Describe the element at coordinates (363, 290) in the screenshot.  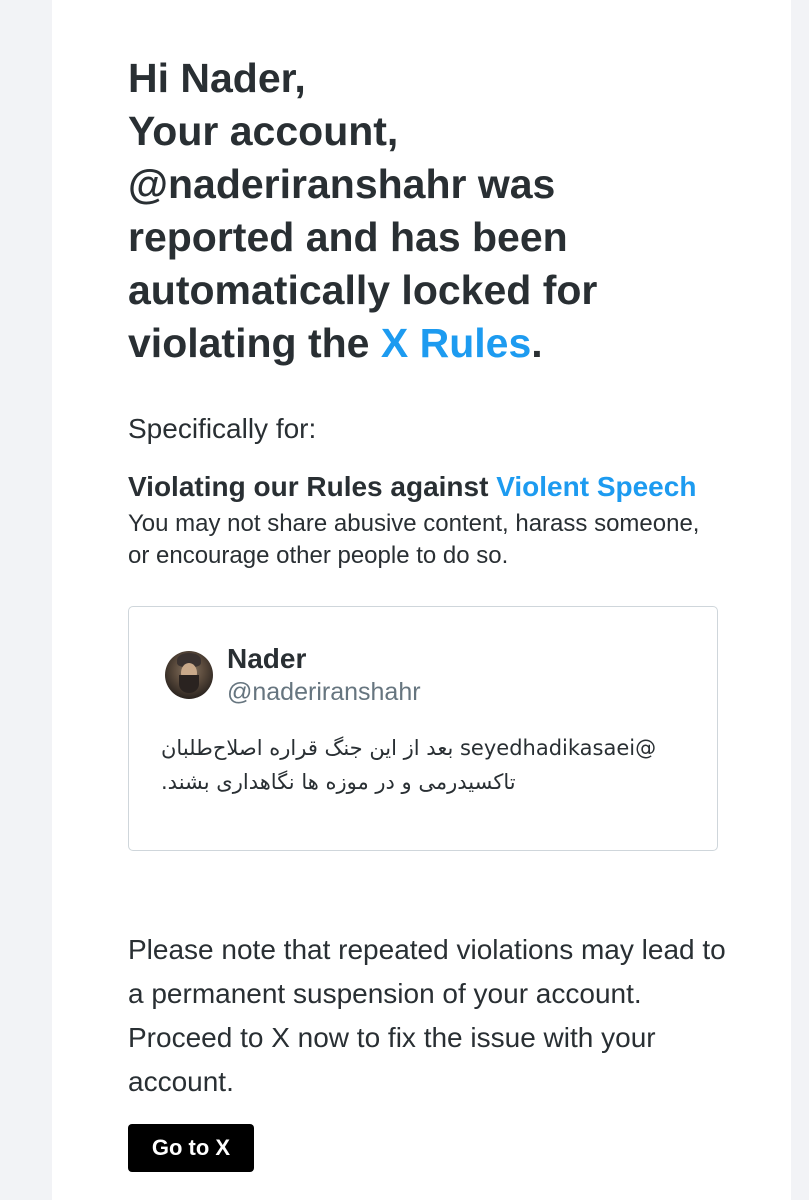
I see `headline-line: automatically locked for` at that location.